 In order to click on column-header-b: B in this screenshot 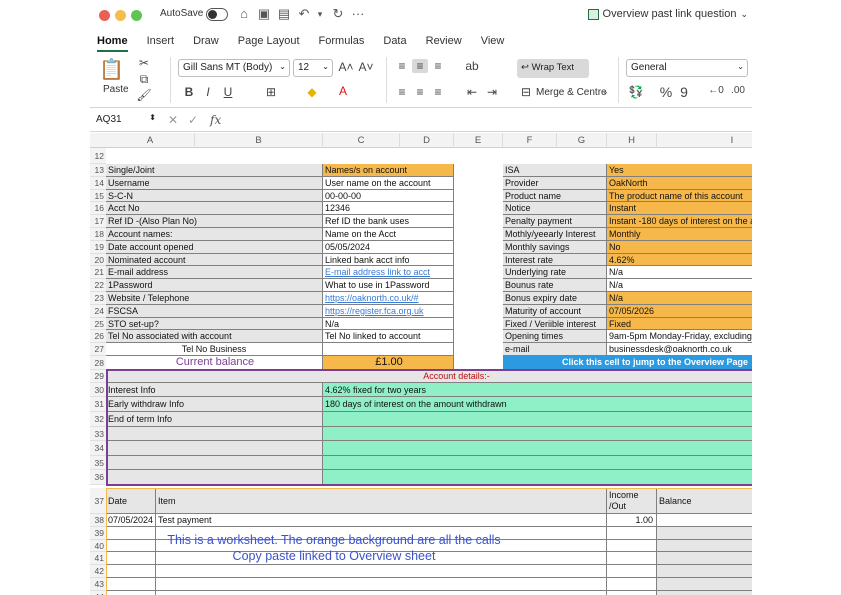, I will do `click(259, 140)`.